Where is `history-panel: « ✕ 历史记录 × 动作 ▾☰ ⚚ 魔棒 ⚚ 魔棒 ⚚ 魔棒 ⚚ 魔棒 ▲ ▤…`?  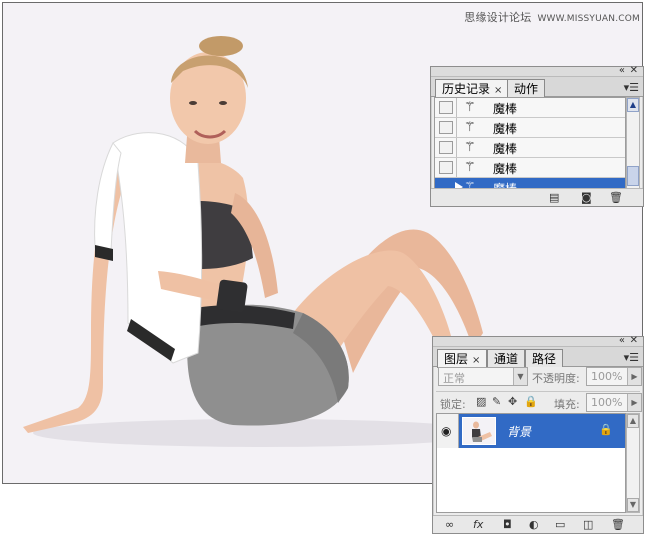 history-panel: « ✕ 历史记录 × 动作 ▾☰ ⚚ 魔棒 ⚚ 魔棒 ⚚ 魔棒 ⚚ 魔棒 ▲ ▤… is located at coordinates (537, 136).